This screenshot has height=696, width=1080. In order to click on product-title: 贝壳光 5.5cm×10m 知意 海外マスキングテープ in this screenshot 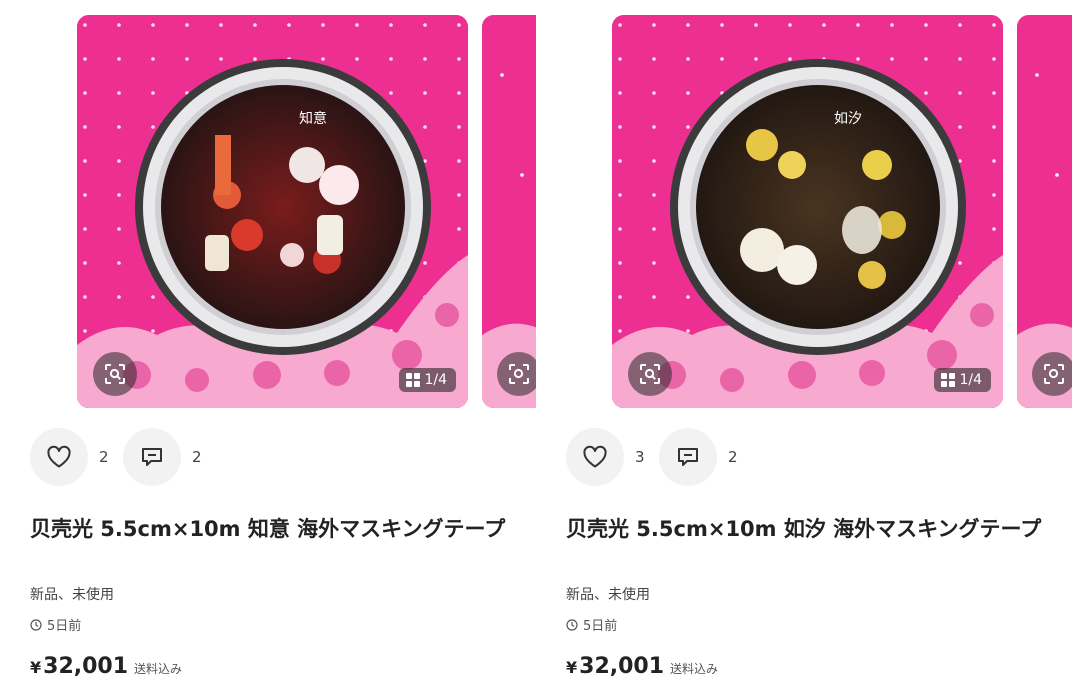, I will do `click(270, 529)`.